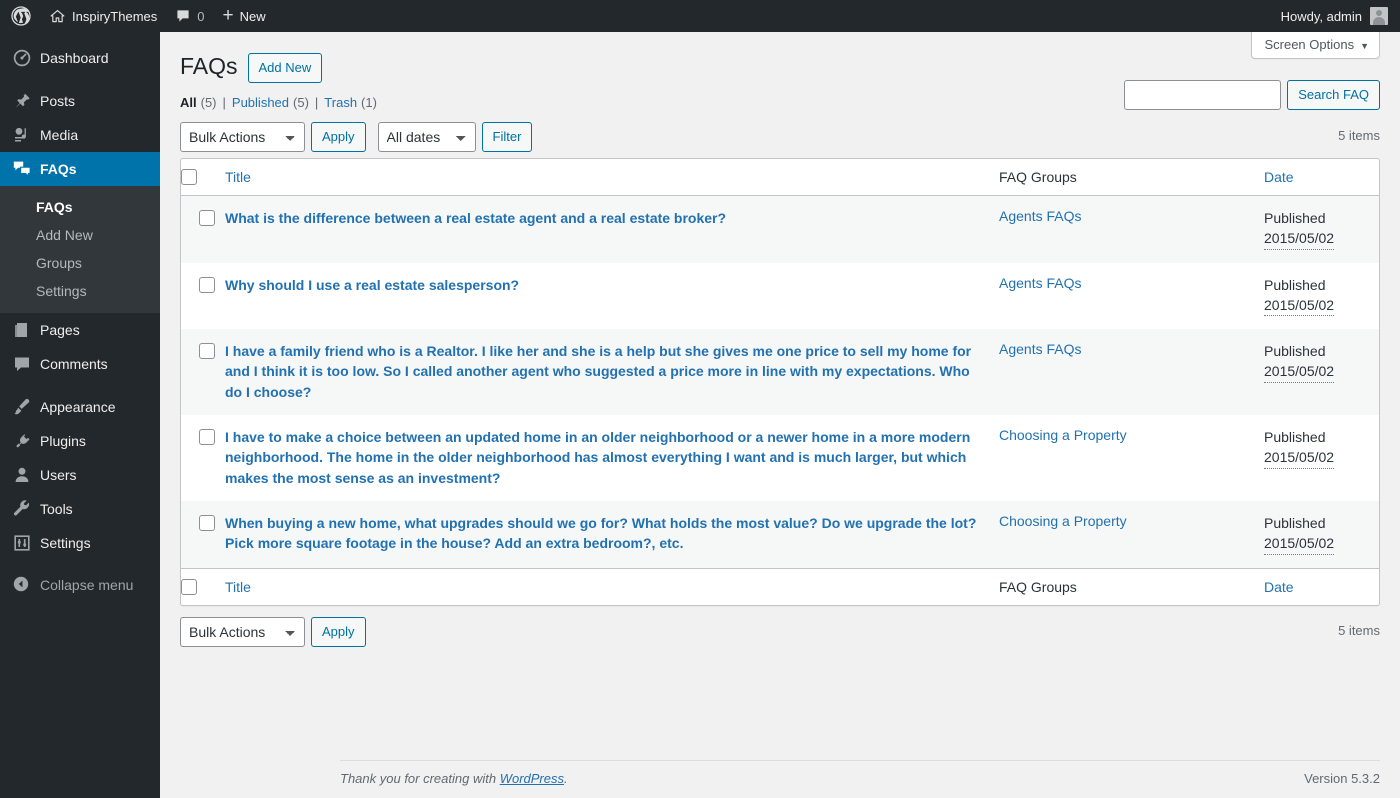  What do you see at coordinates (80, 58) in the screenshot?
I see `sidebar-item-dashboard: Dashboard` at bounding box center [80, 58].